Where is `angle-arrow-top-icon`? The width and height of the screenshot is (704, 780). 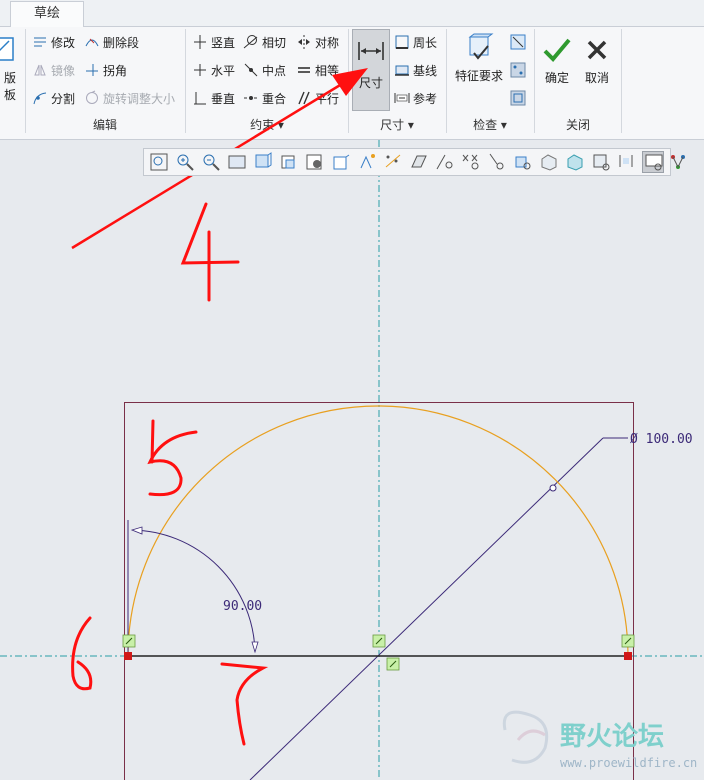 angle-arrow-top-icon is located at coordinates (136, 530).